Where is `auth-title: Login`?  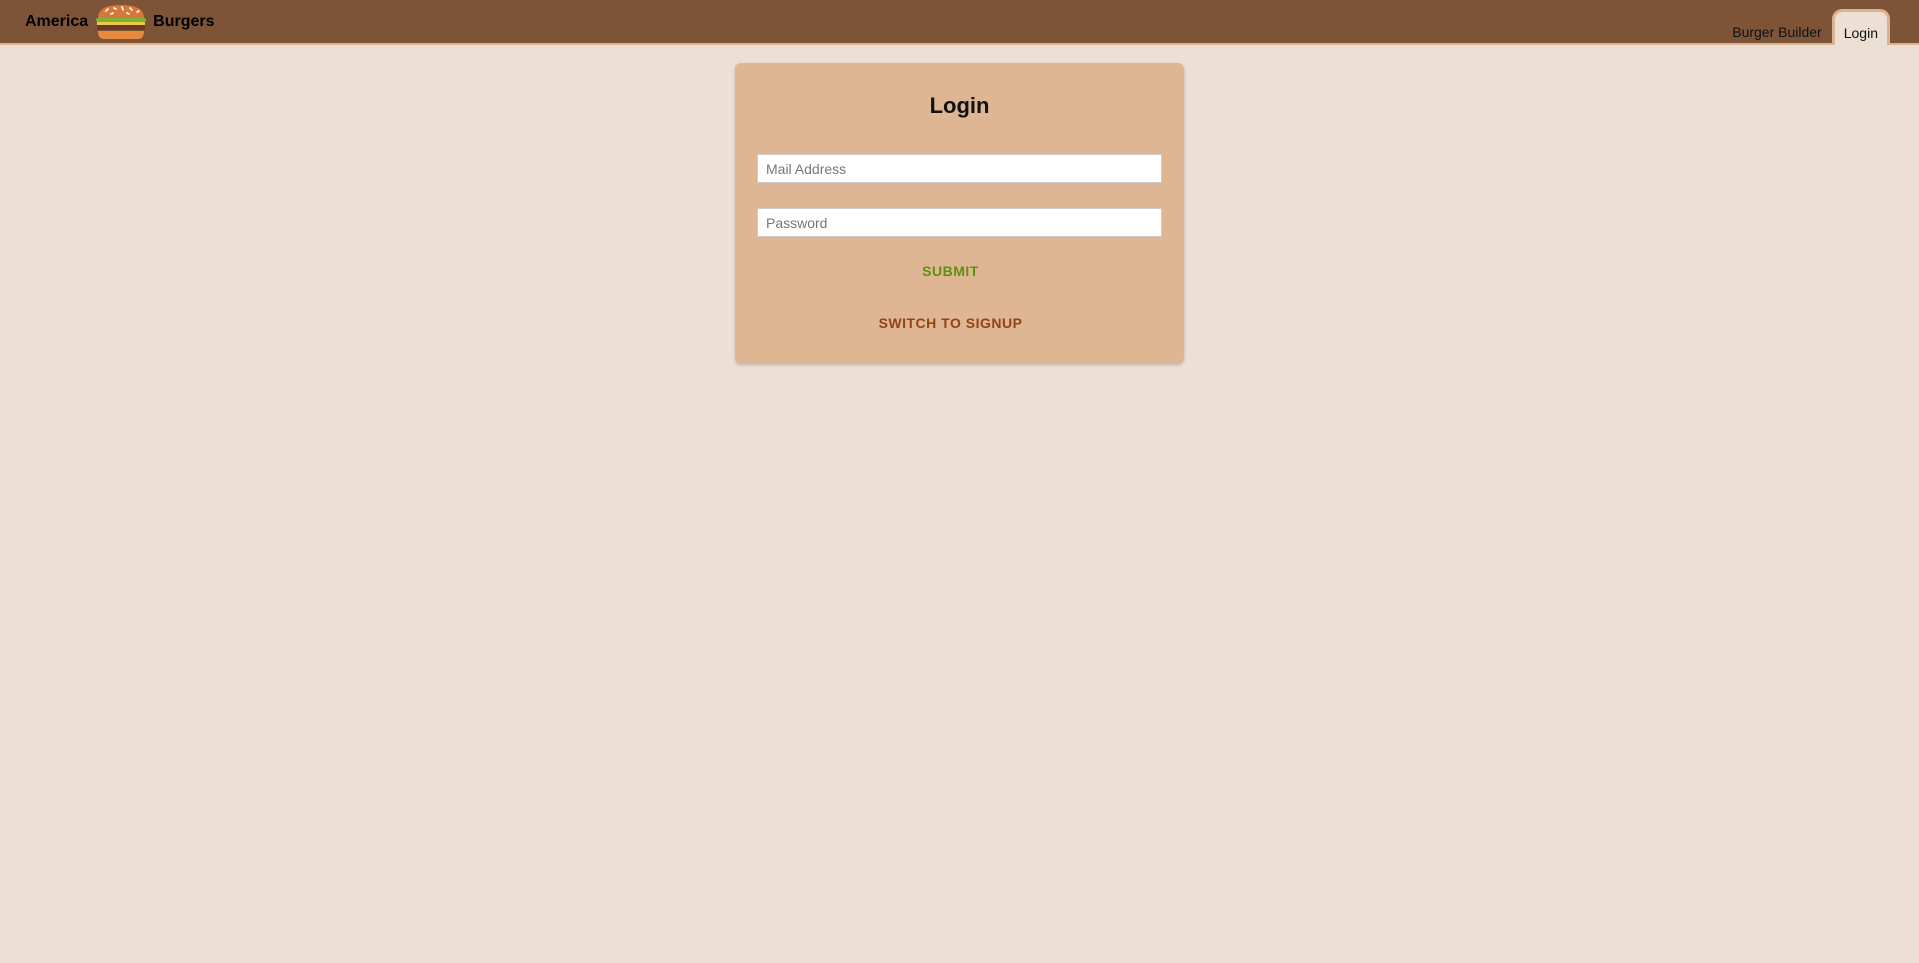
auth-title: Login is located at coordinates (959, 105).